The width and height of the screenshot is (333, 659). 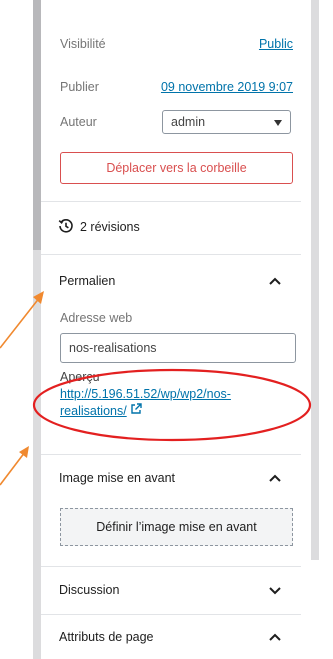 I want to click on permalink-panel-title: Permalien, so click(x=87, y=281).